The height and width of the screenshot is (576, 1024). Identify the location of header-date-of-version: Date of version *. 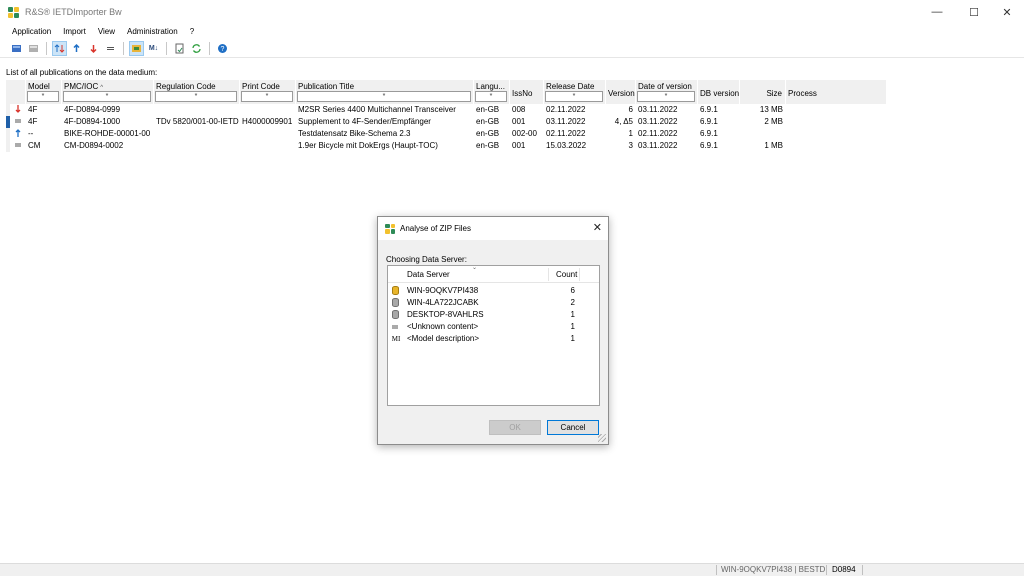
(667, 92).